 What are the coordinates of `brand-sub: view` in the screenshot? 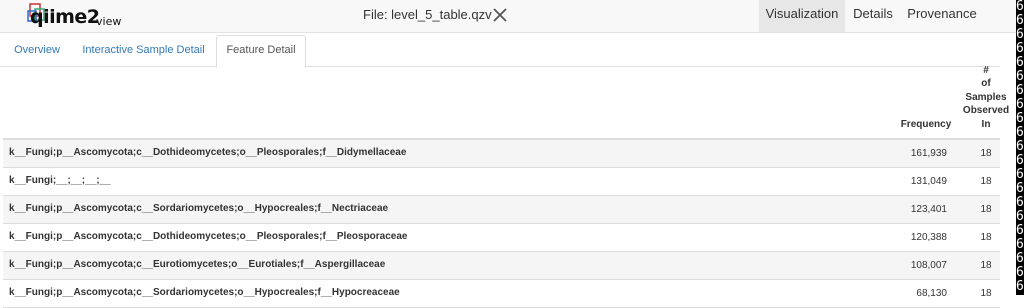 It's located at (109, 21).